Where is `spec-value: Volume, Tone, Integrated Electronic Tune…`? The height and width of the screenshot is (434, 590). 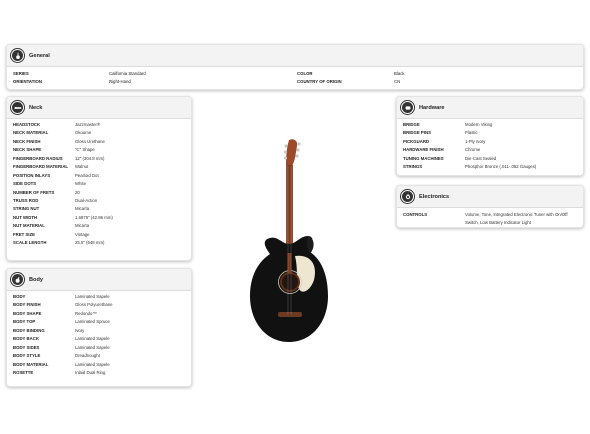
spec-value: Volume, Tone, Integrated Electronic Tune… is located at coordinates (516, 218).